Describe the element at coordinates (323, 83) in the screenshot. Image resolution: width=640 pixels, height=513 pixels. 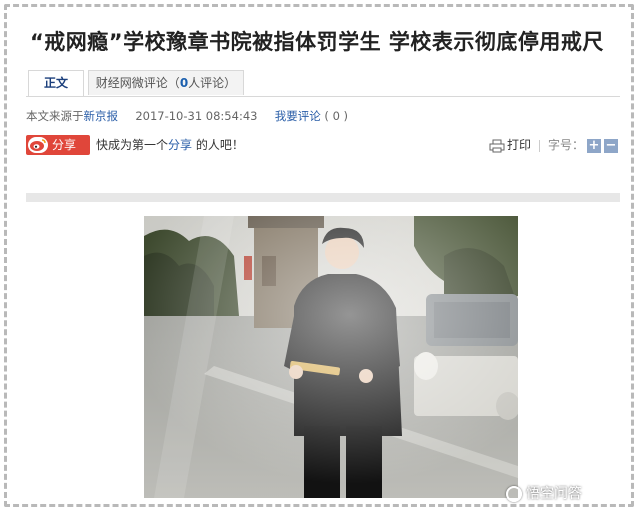
I see `article-tabs: 正文 财经网微评论（0人评论）` at that location.